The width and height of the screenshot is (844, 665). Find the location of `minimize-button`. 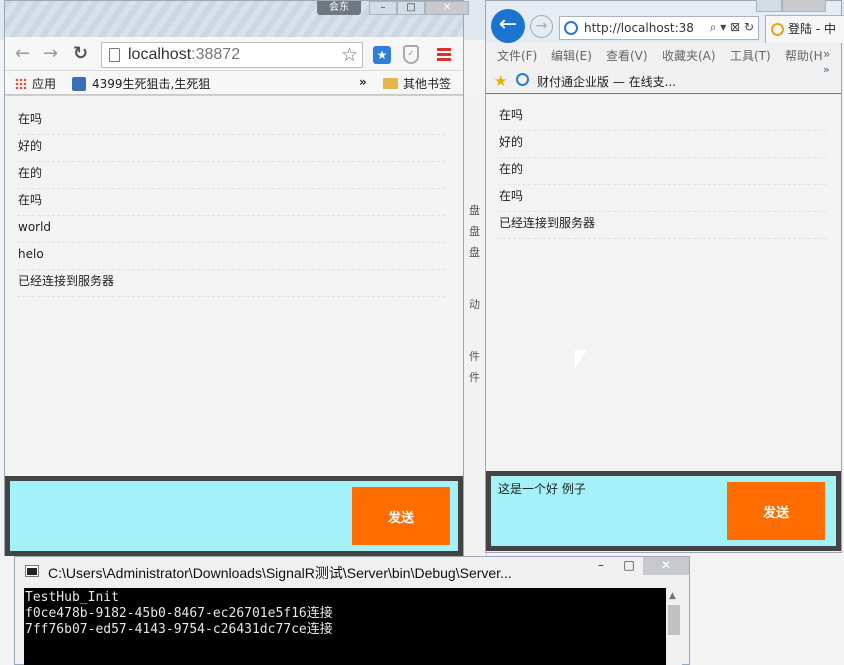

minimize-button is located at coordinates (769, 6).